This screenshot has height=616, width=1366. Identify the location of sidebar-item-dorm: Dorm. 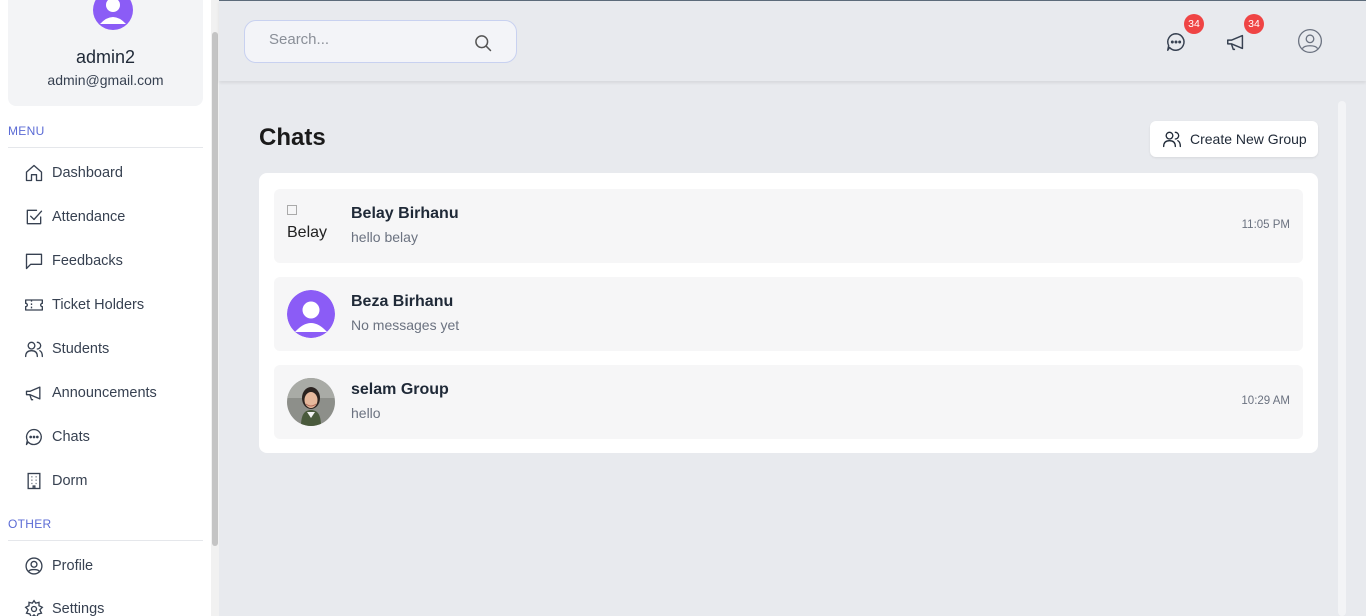
(55, 481).